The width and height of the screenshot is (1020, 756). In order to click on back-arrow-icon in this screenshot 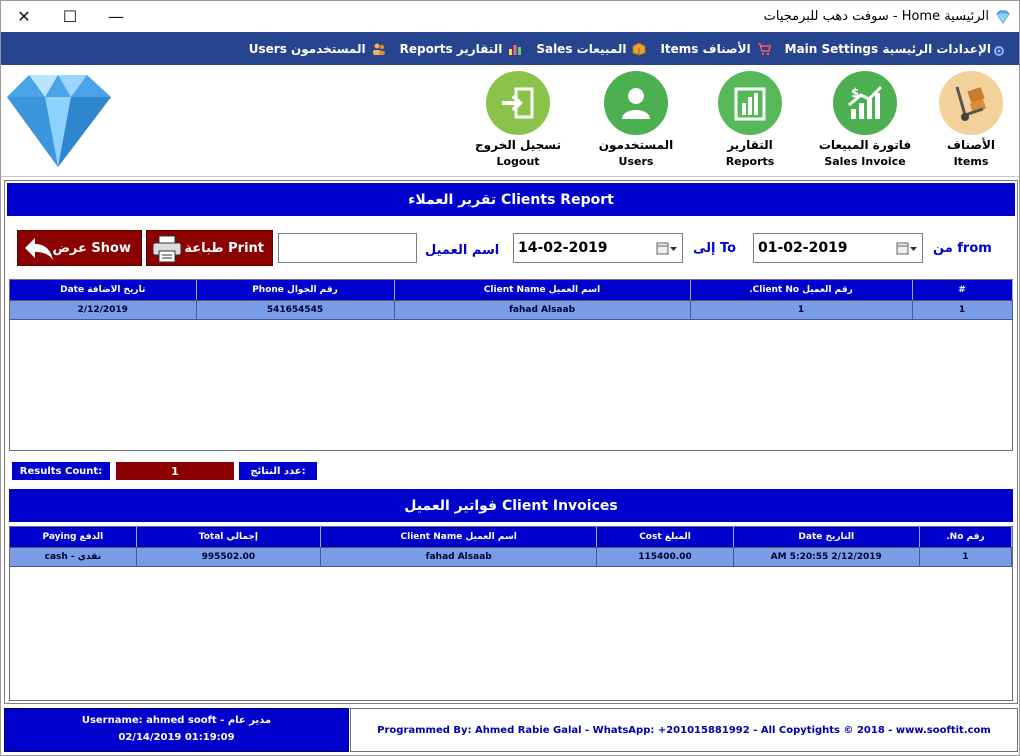, I will do `click(39, 251)`.